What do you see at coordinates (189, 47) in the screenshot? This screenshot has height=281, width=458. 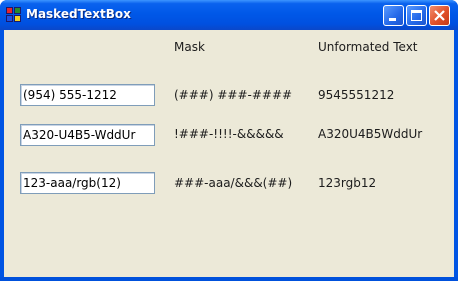 I see `mask-header: Mask` at bounding box center [189, 47].